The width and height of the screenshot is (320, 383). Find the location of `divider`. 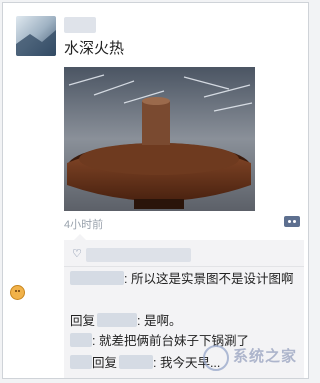

divider is located at coordinates (184, 266).